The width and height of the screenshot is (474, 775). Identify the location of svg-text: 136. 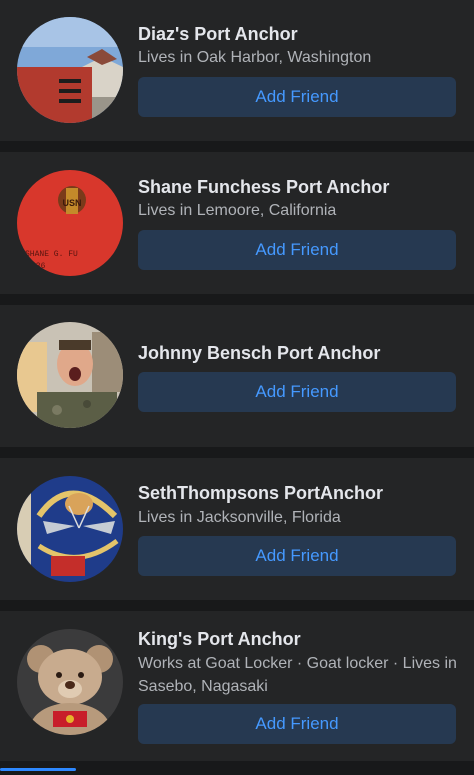
(38, 266).